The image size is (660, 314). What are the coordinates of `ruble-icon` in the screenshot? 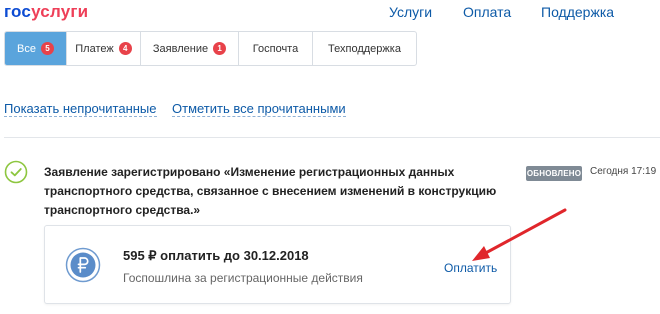 It's located at (83, 265).